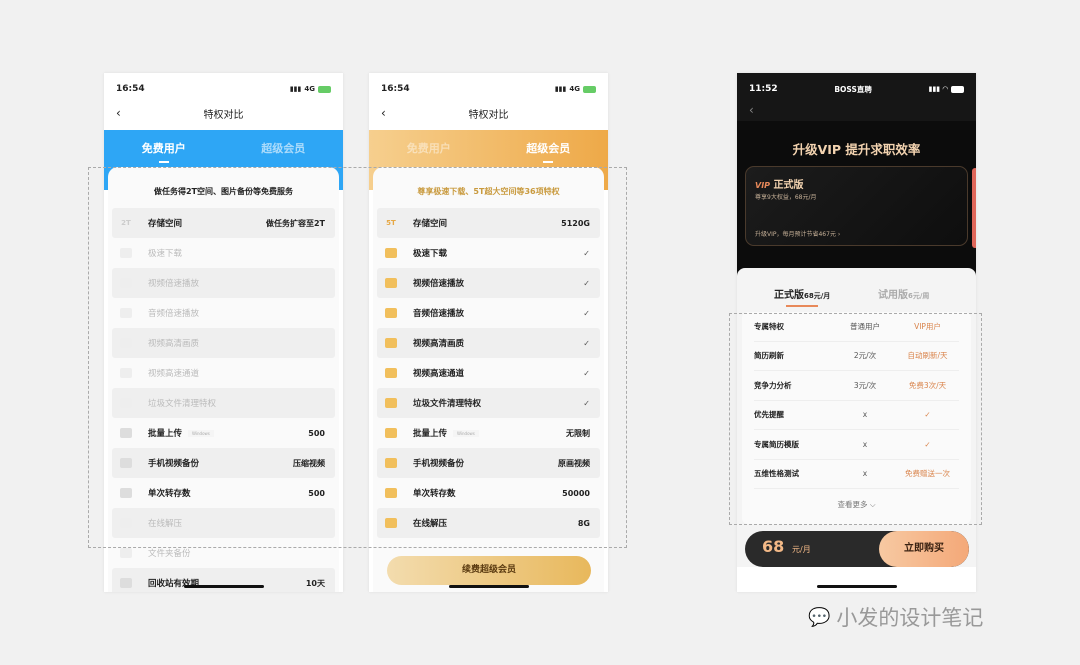  I want to click on table-cell: 专属特权, so click(769, 326).